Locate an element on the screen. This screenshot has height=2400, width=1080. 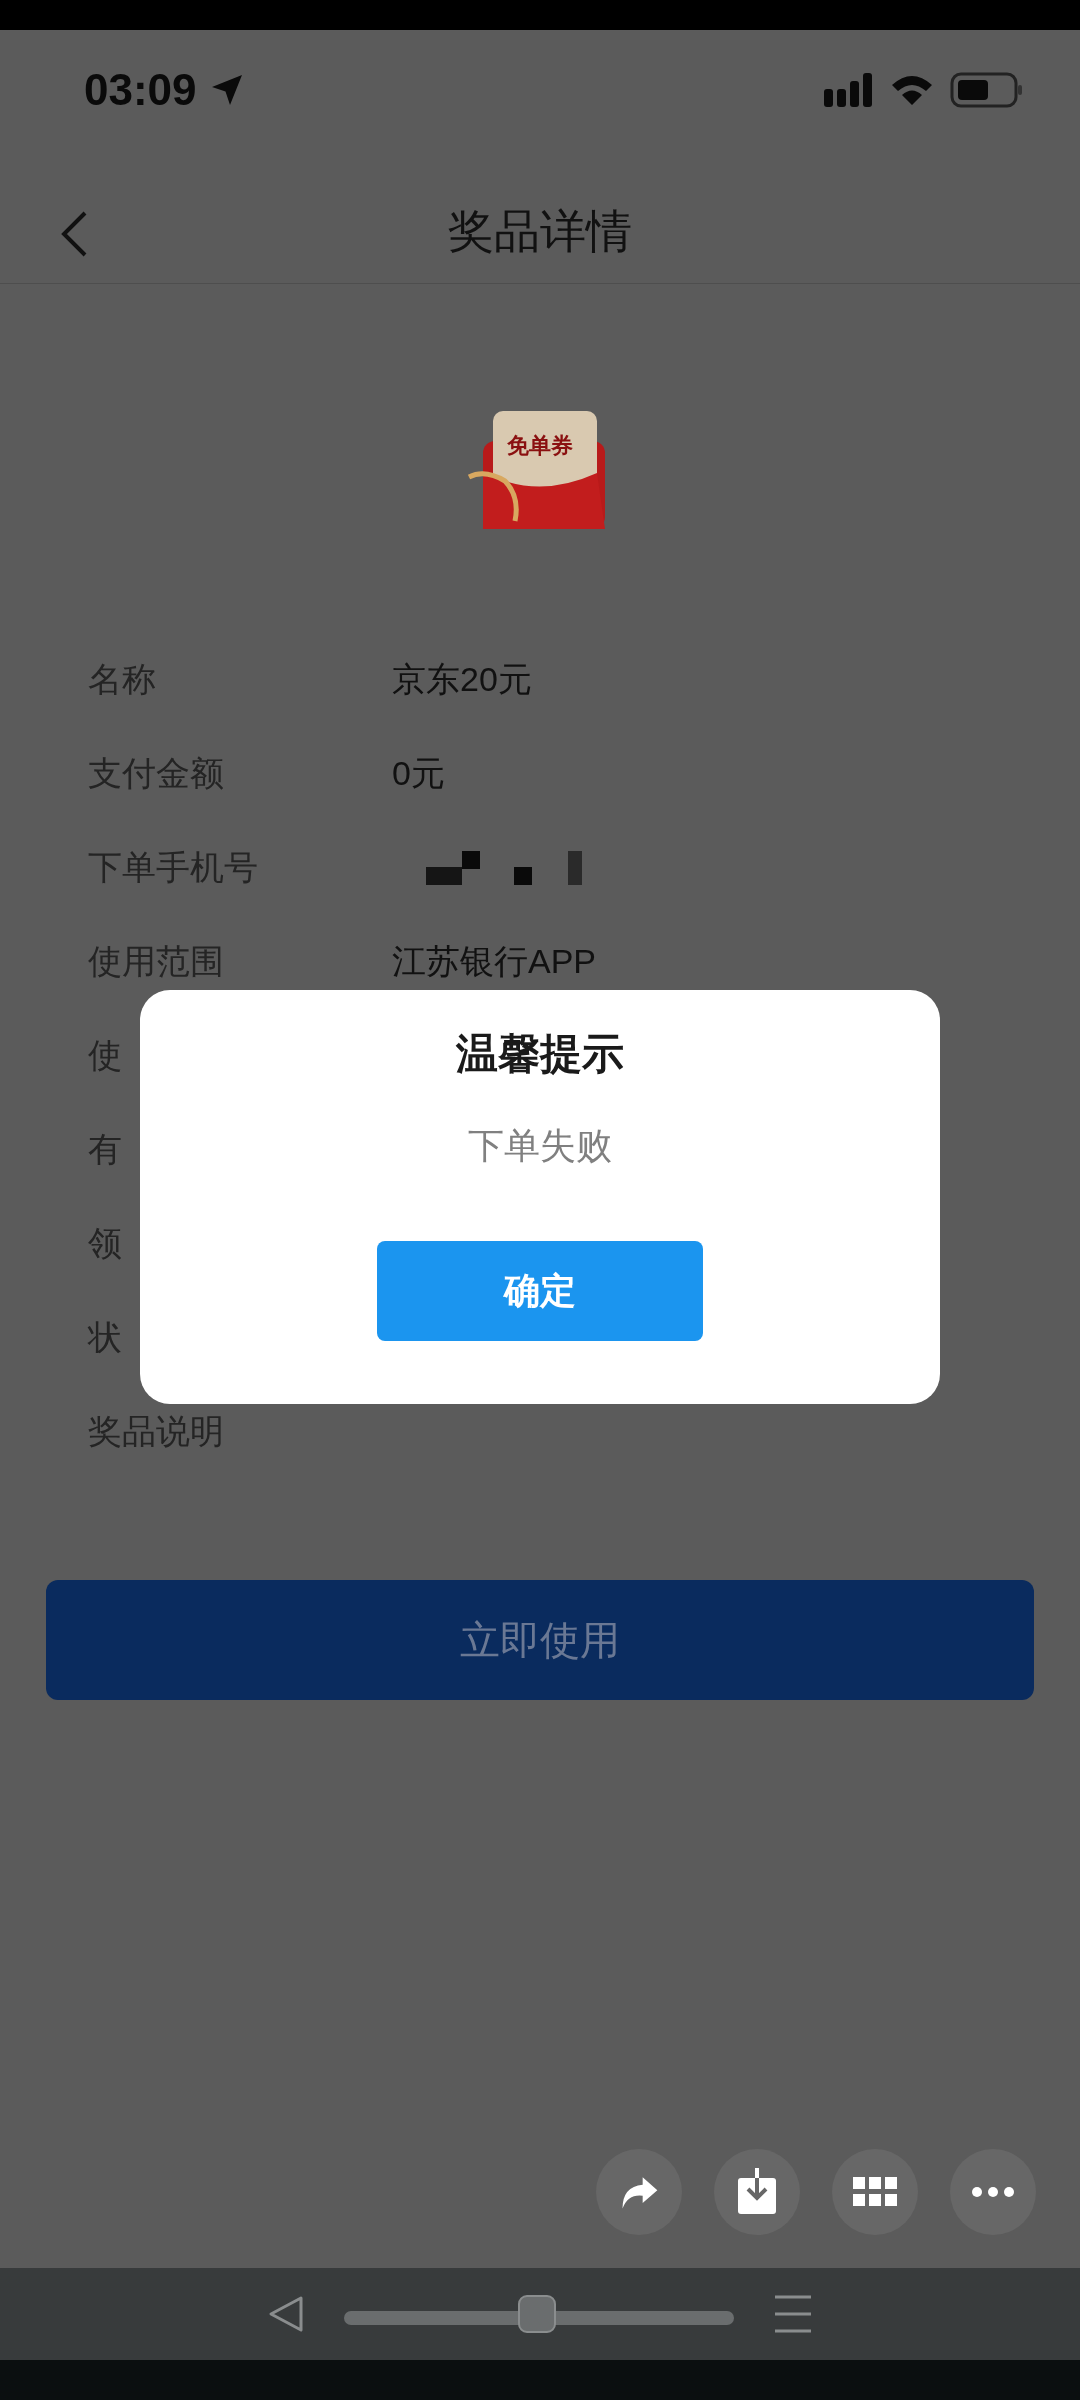
back-triangle-icon is located at coordinates (286, 2314).